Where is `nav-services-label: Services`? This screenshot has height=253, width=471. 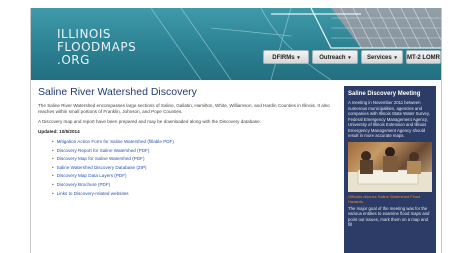 nav-services-label: Services is located at coordinates (379, 58).